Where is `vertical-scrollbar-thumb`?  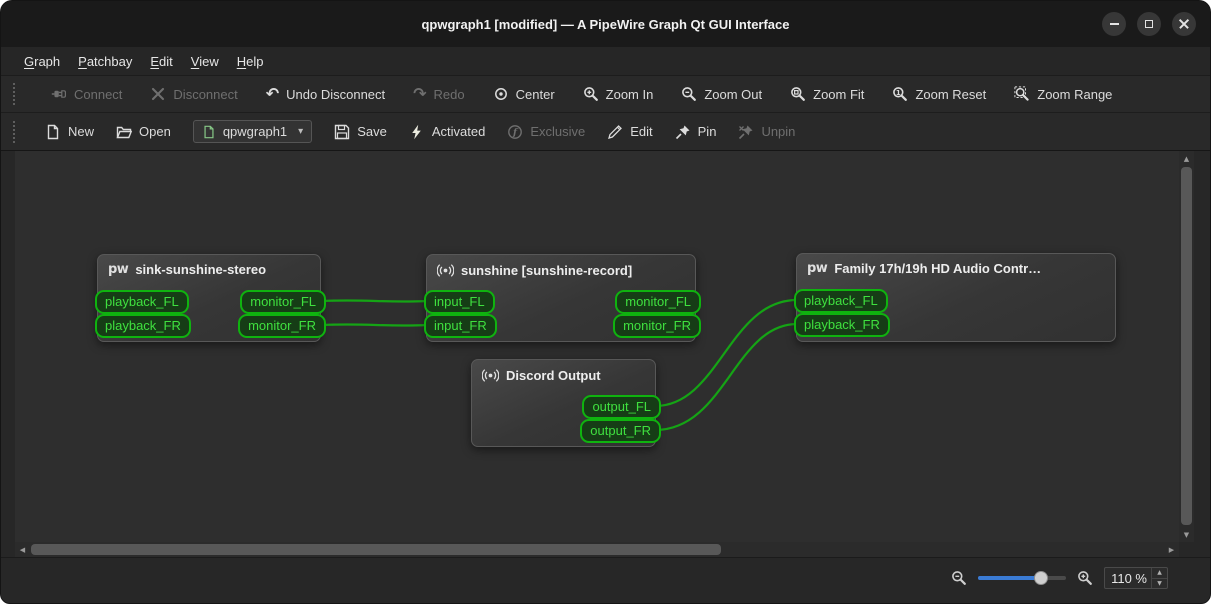
vertical-scrollbar-thumb is located at coordinates (1186, 346).